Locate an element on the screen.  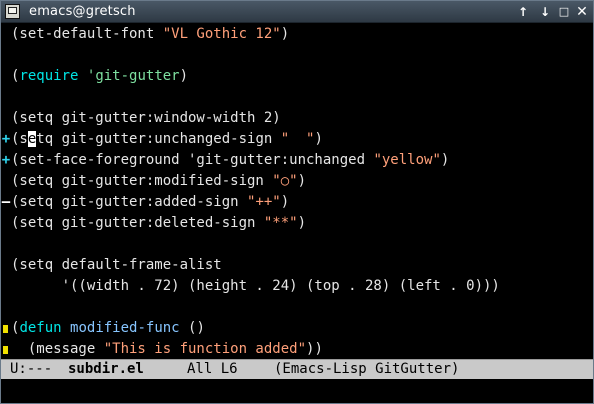
code-line: (setq git-gutter:deleted-sign "**") is located at coordinates (158, 223).